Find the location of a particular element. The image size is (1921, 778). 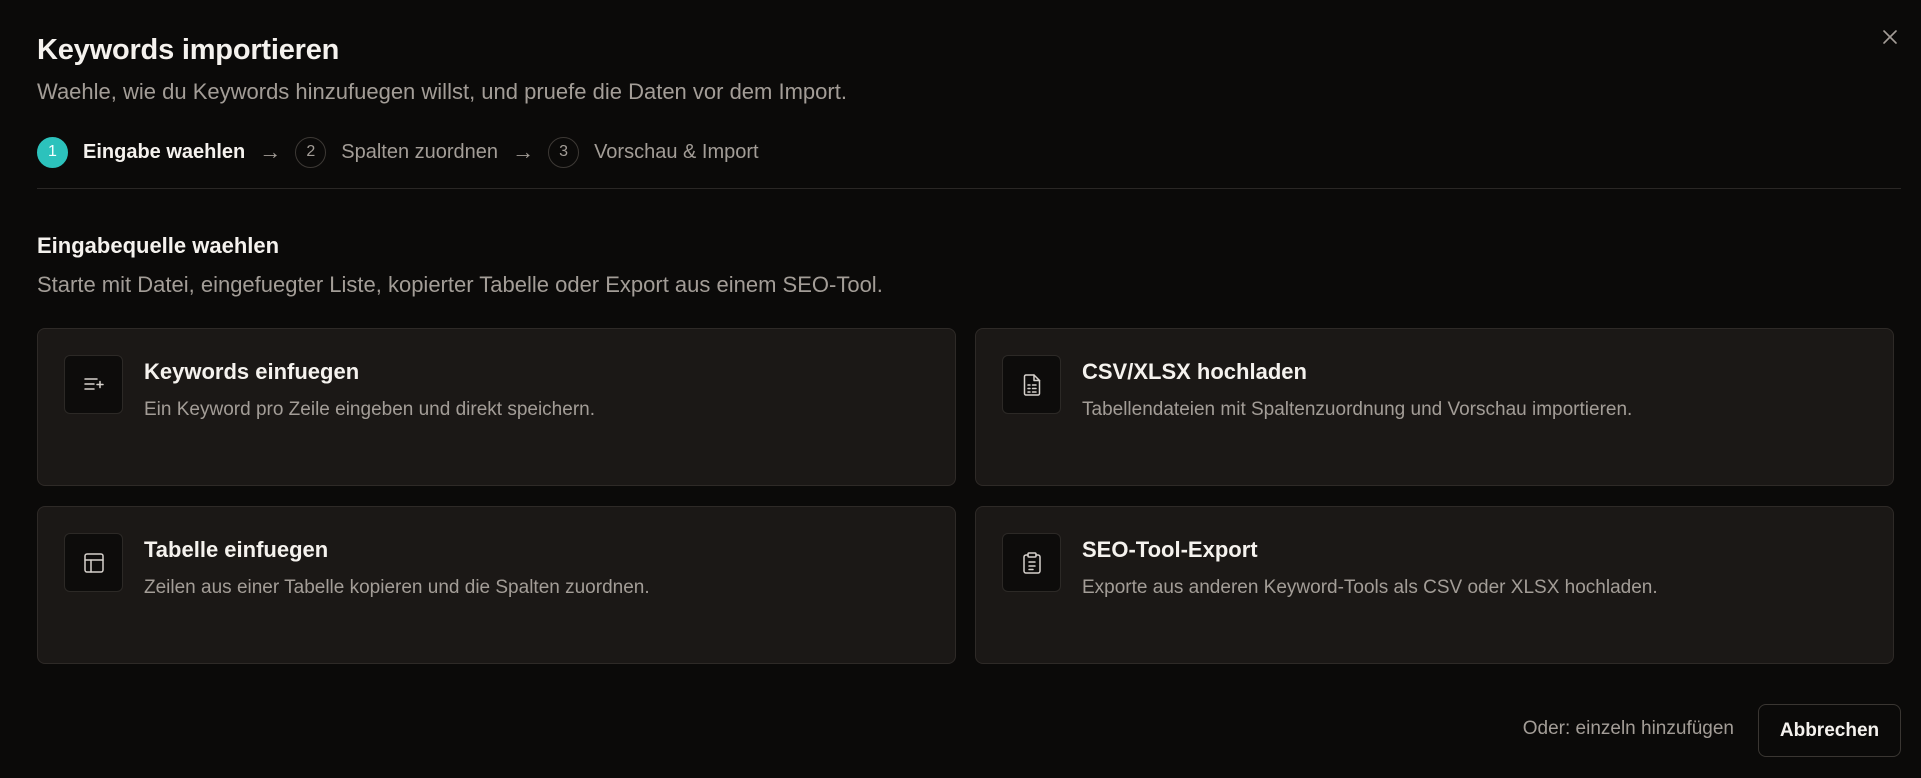

divider is located at coordinates (969, 188).